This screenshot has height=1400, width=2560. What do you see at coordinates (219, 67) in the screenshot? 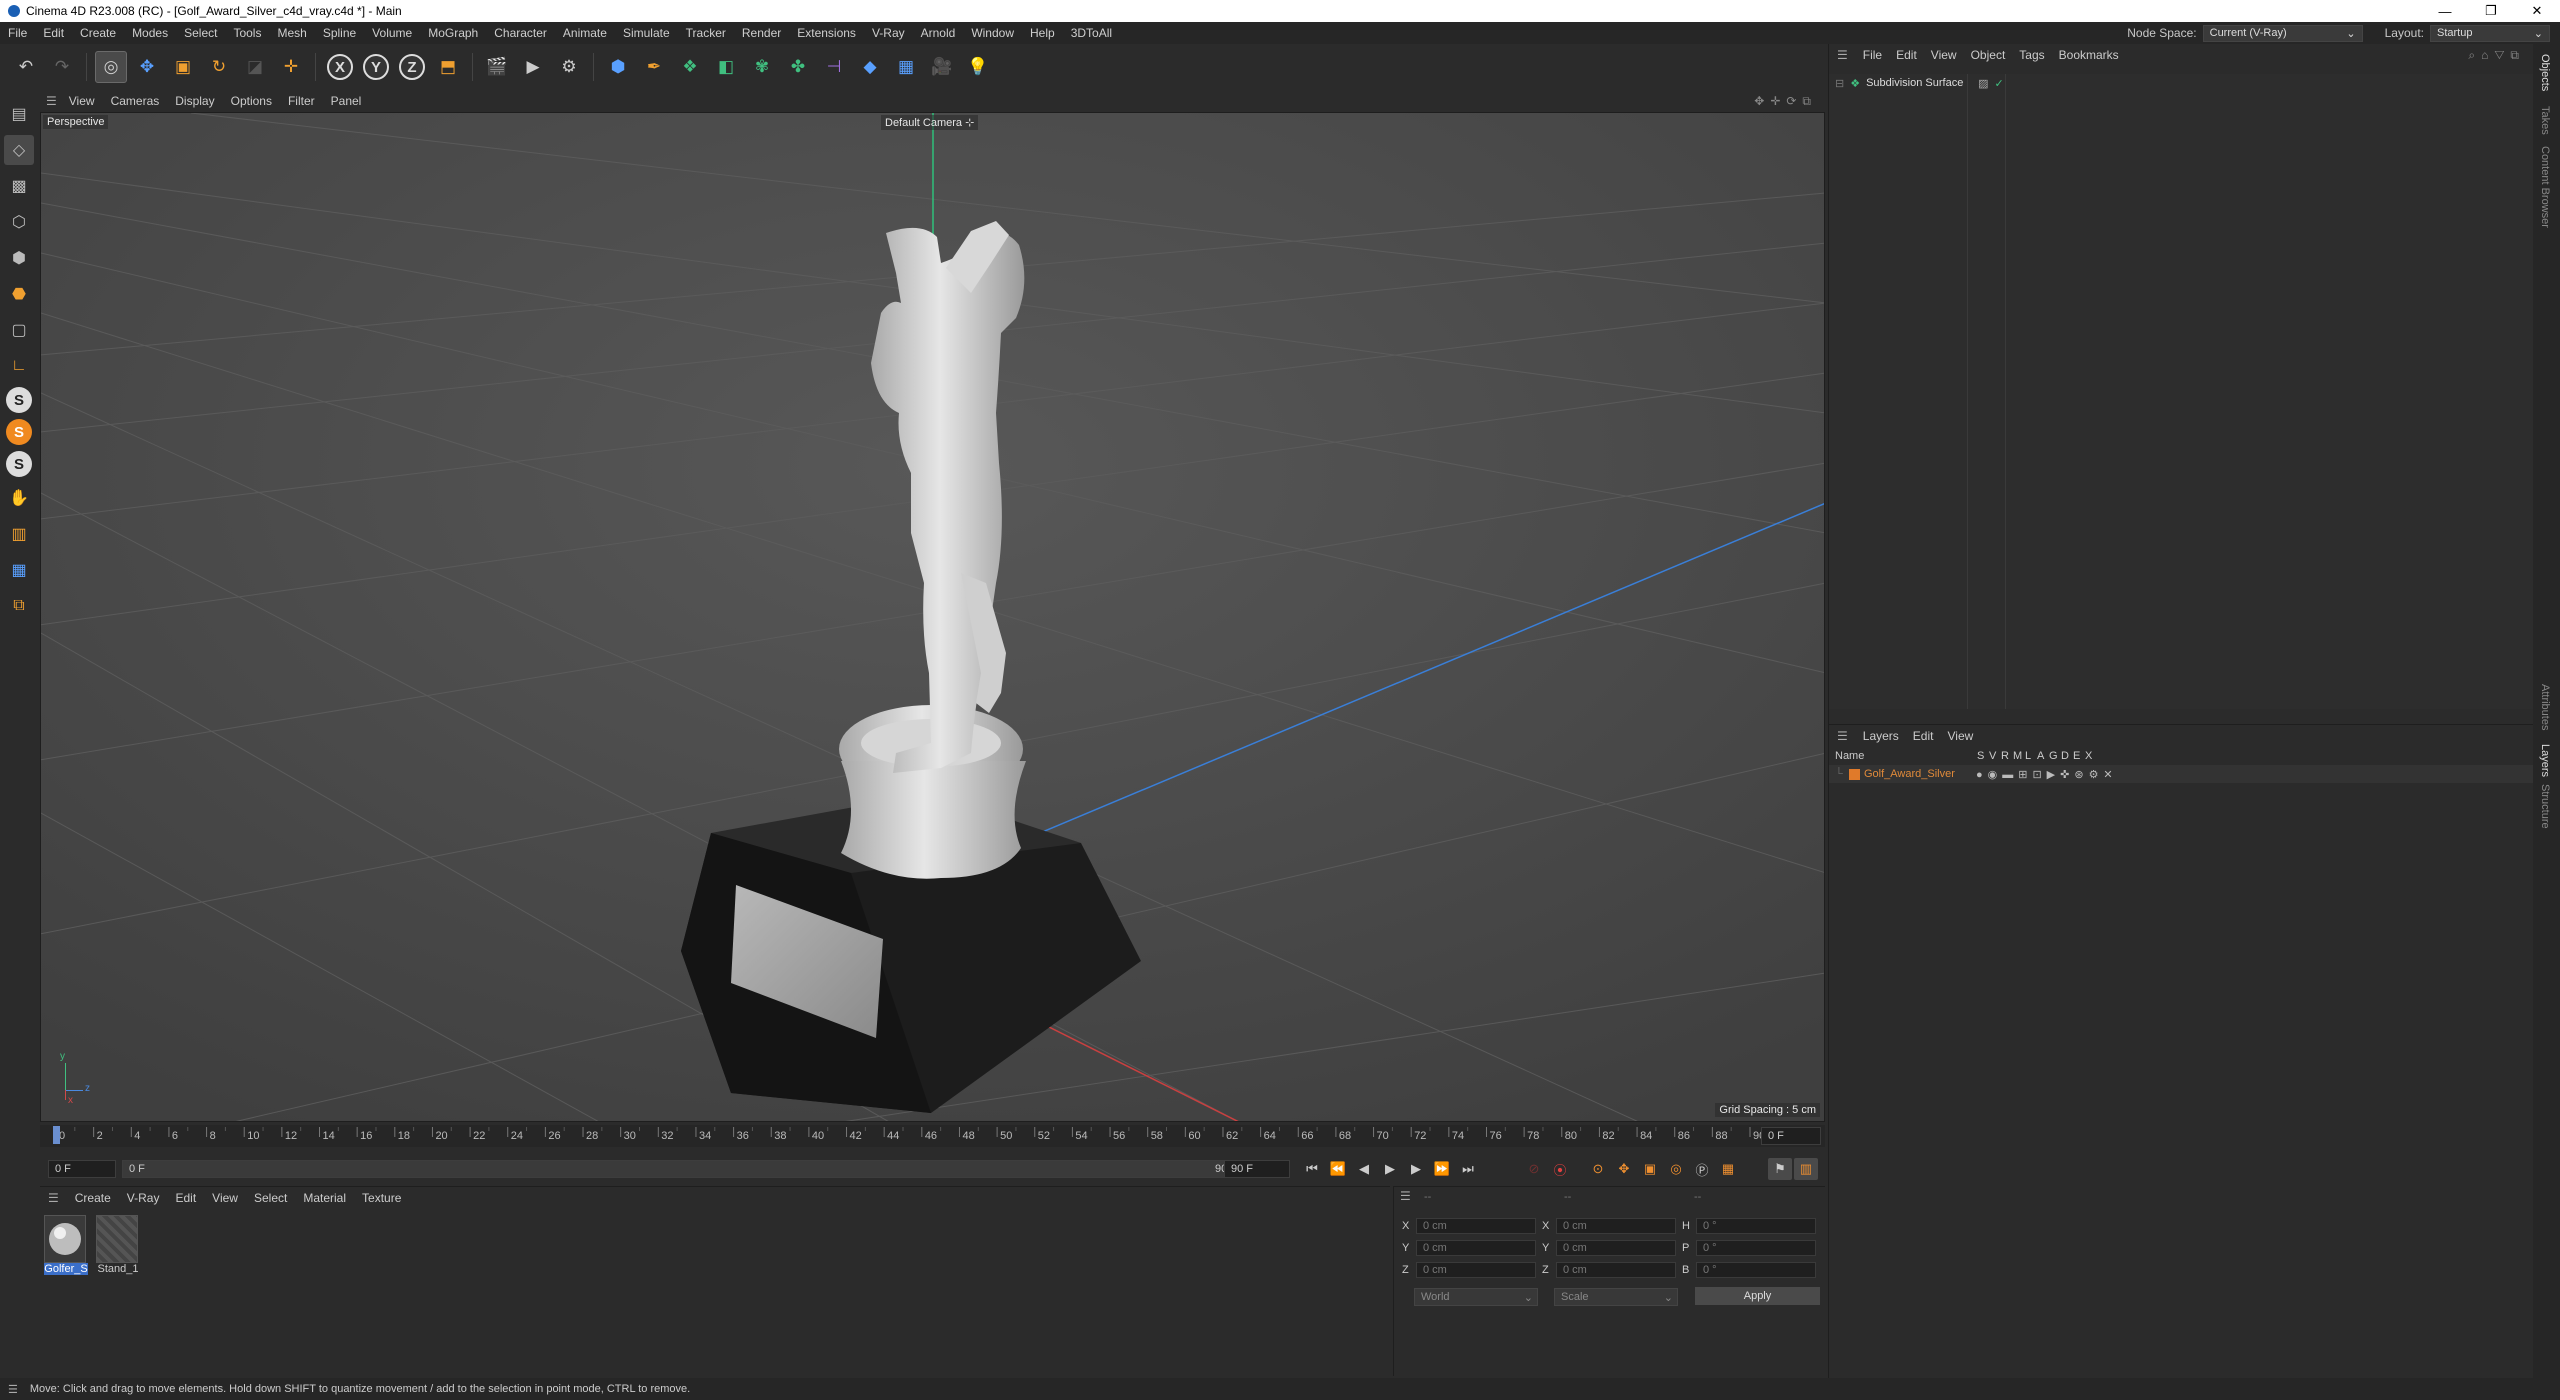
I see `rotate-tool-icon: ↻` at bounding box center [219, 67].